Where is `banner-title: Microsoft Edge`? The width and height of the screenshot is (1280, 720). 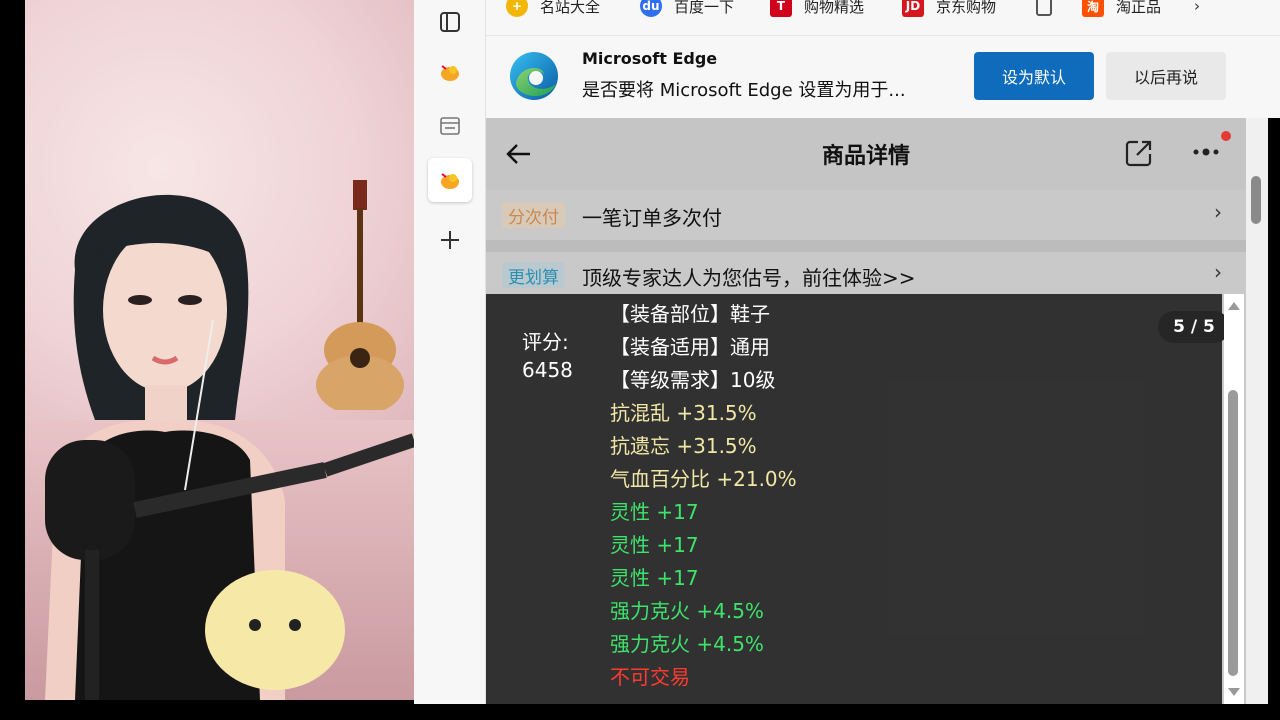 banner-title: Microsoft Edge is located at coordinates (650, 58).